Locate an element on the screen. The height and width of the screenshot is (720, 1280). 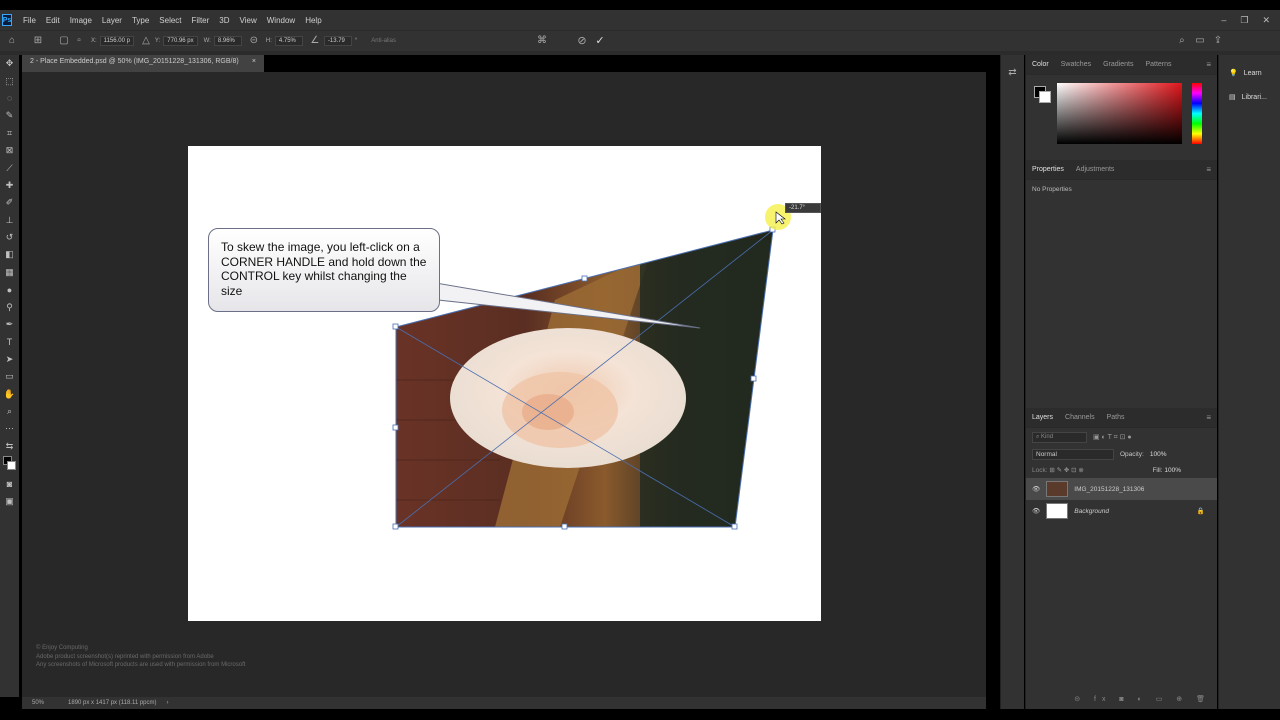
fill-value: 100% is located at coordinates (1172, 470).